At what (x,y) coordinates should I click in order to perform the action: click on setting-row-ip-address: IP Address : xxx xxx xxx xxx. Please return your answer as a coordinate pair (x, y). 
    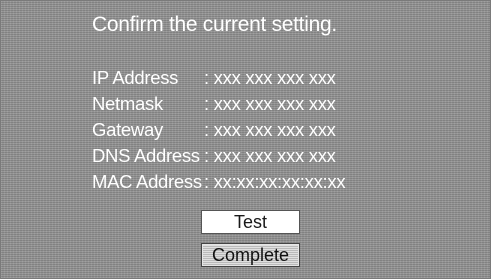
    Looking at the image, I should click on (218, 78).